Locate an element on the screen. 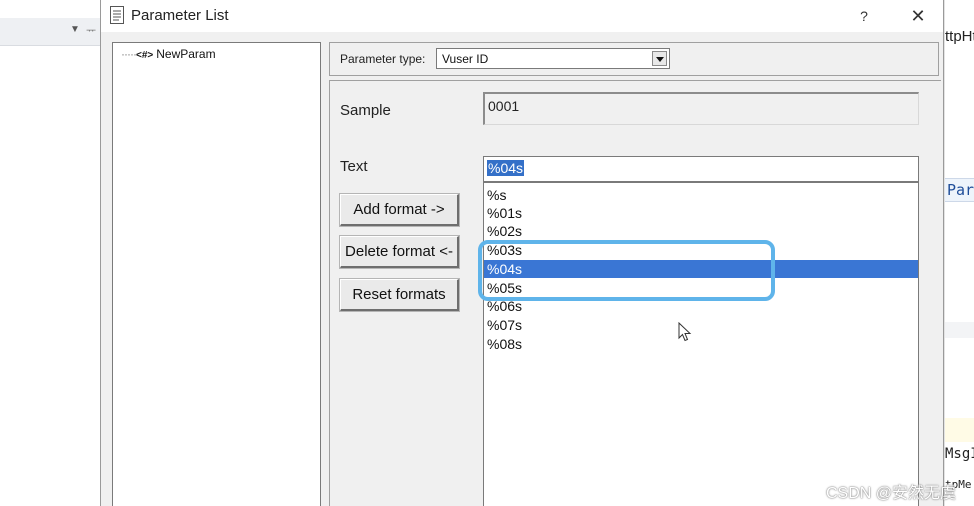 Image resolution: width=974 pixels, height=506 pixels. parameter-type-bar: Parameter type: Vuser ID is located at coordinates (634, 59).